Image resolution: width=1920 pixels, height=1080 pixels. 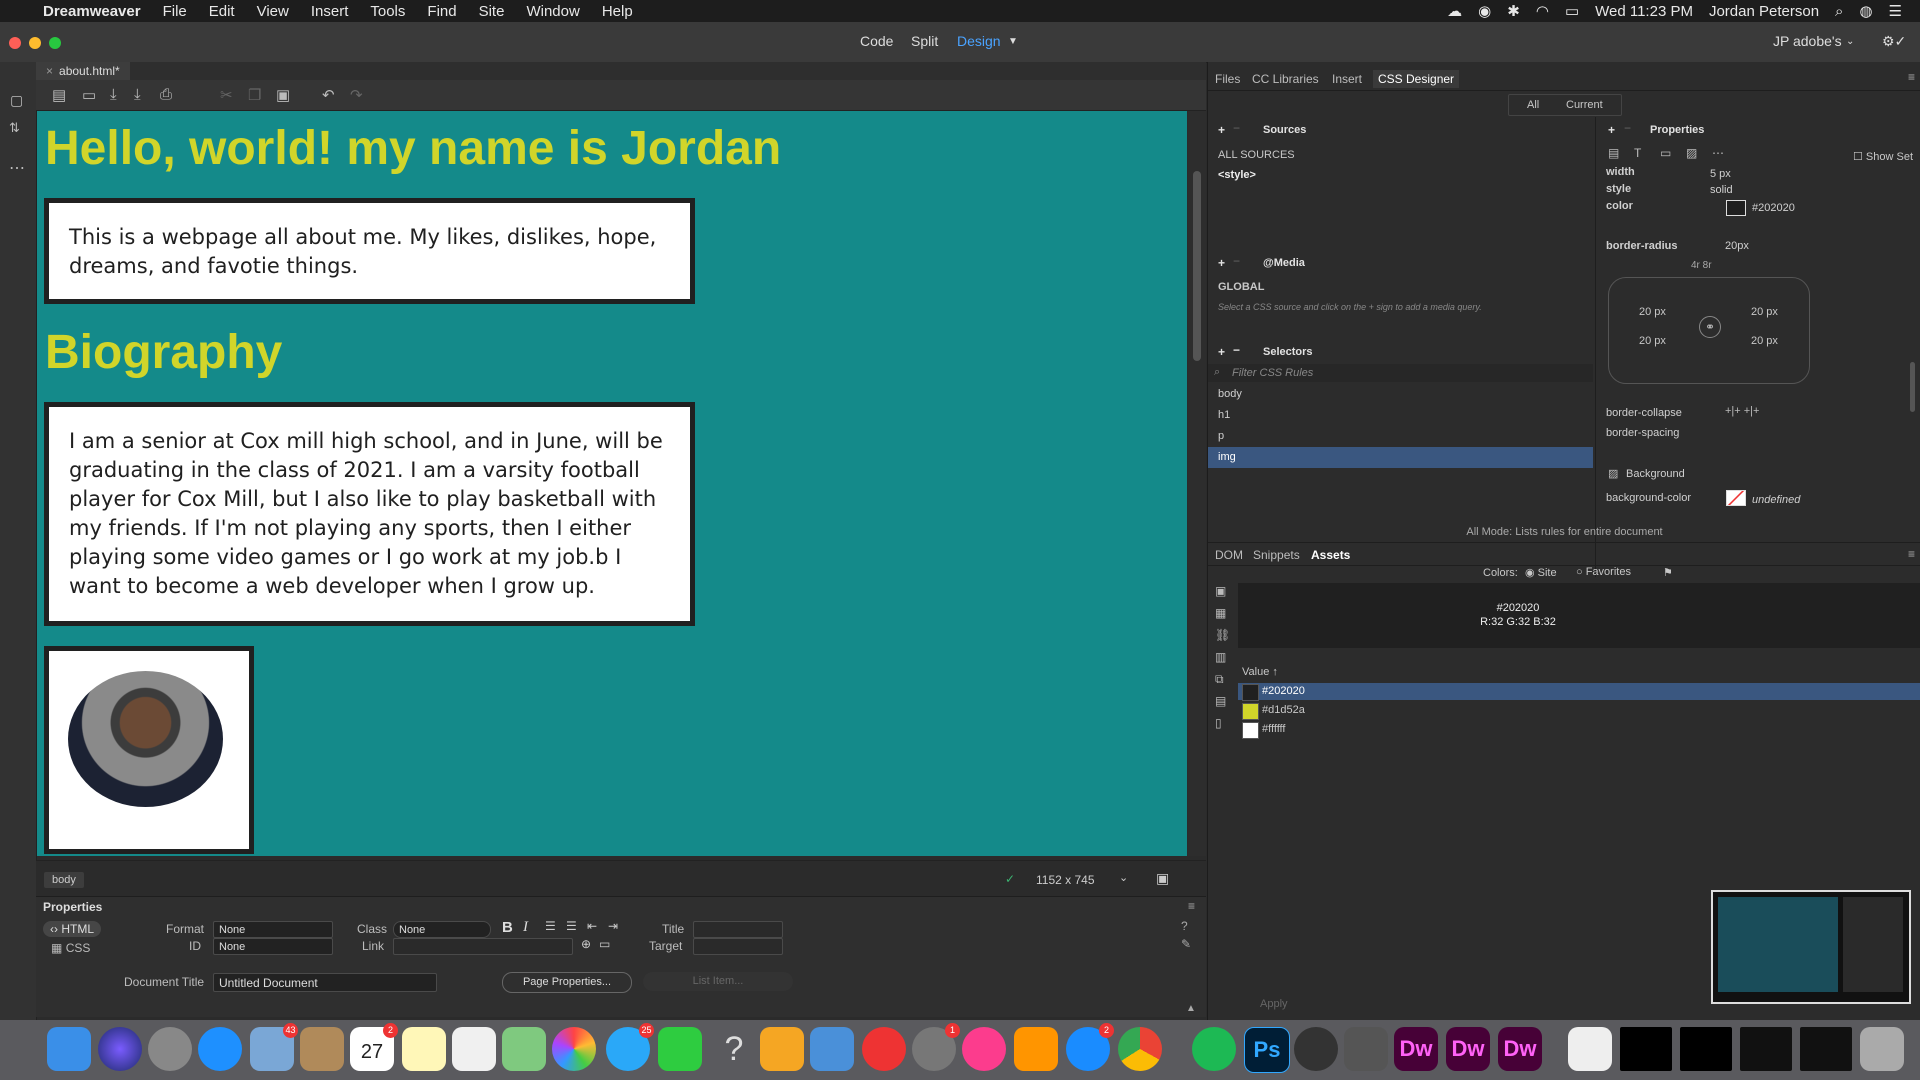 What do you see at coordinates (55, 43) in the screenshot?
I see `zoom-window-button` at bounding box center [55, 43].